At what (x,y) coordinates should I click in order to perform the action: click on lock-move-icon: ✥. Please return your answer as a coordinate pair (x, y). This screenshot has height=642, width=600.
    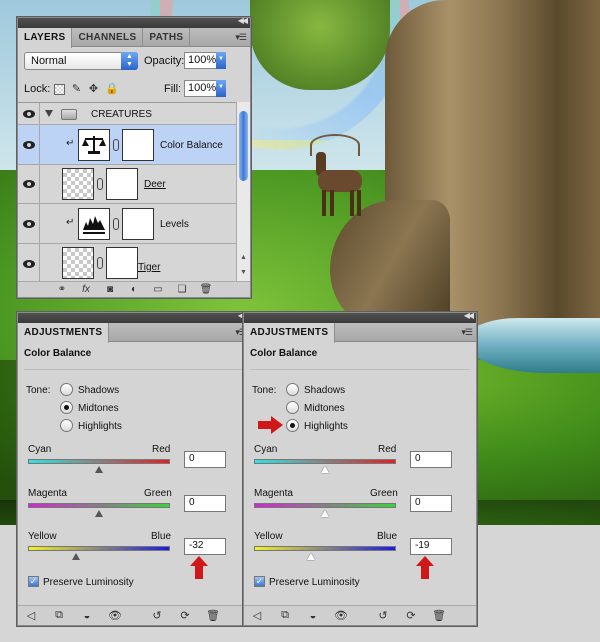
    Looking at the image, I should click on (93, 89).